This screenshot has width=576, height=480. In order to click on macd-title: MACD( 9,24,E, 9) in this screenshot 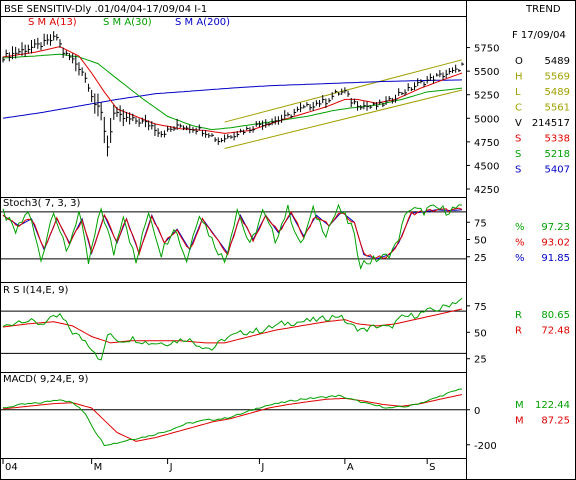, I will do `click(46, 379)`.